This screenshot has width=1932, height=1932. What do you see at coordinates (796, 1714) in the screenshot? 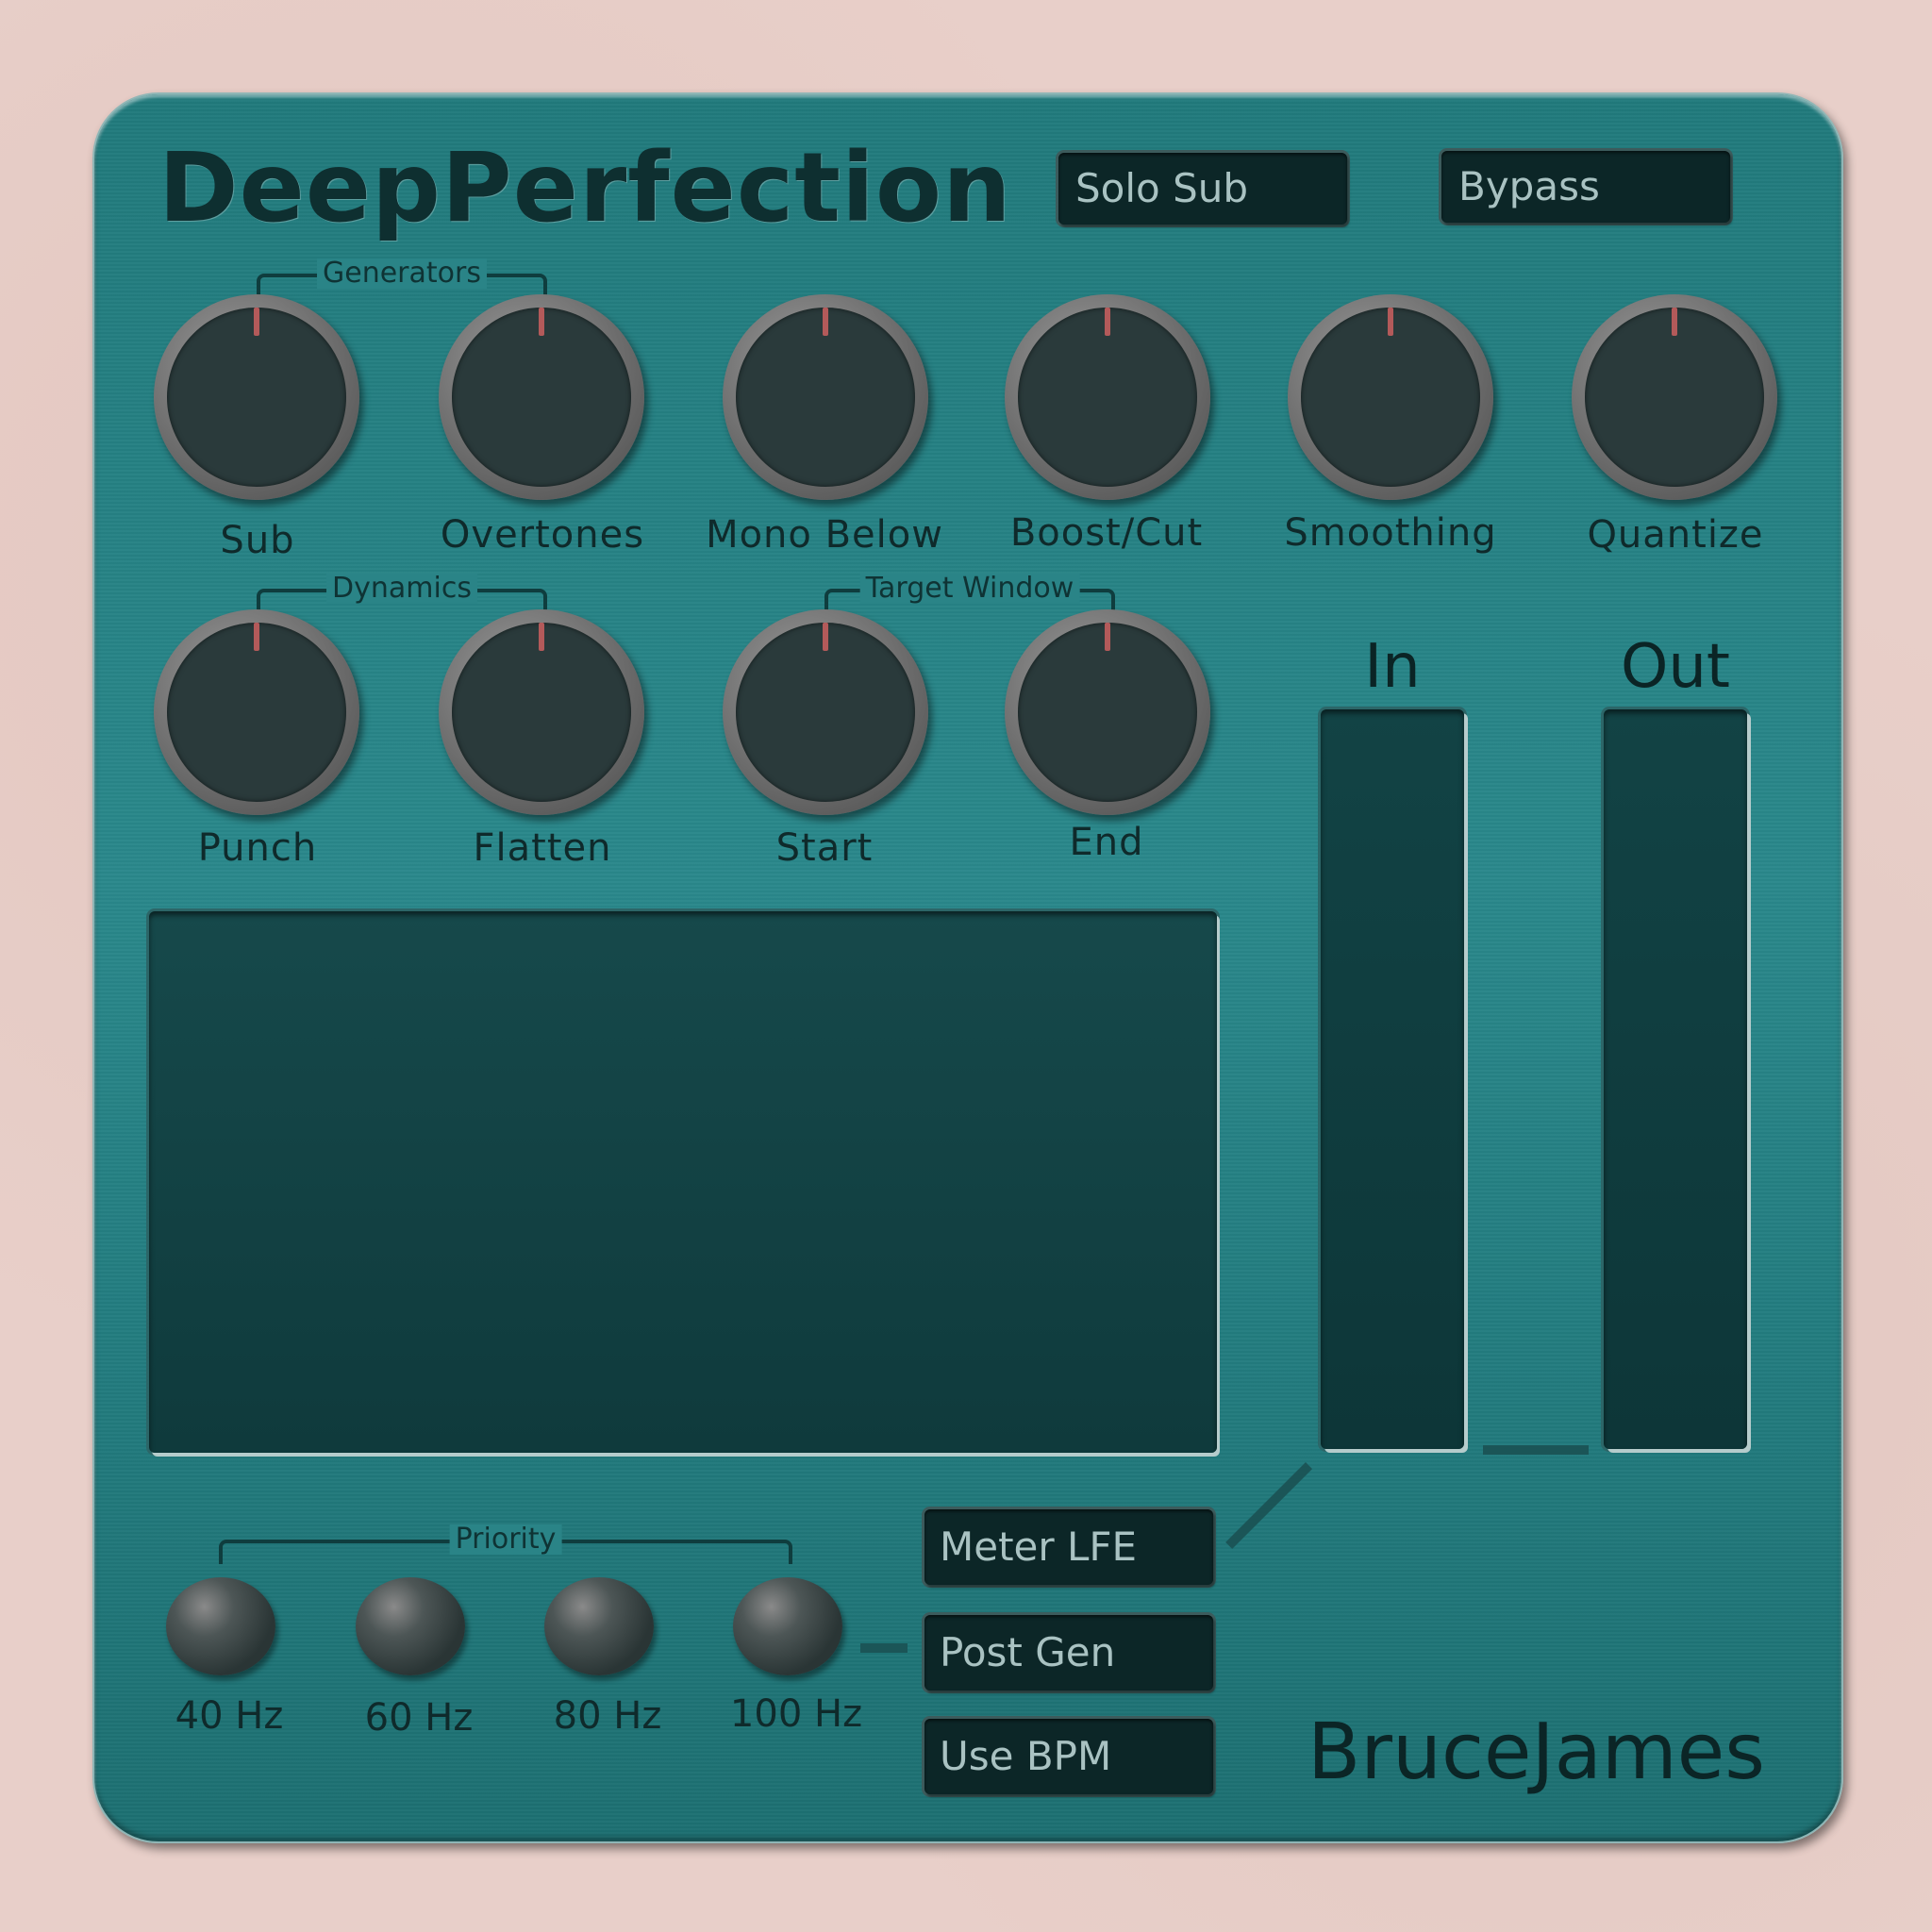
I see `priority-100hz-label: 100 Hz` at bounding box center [796, 1714].